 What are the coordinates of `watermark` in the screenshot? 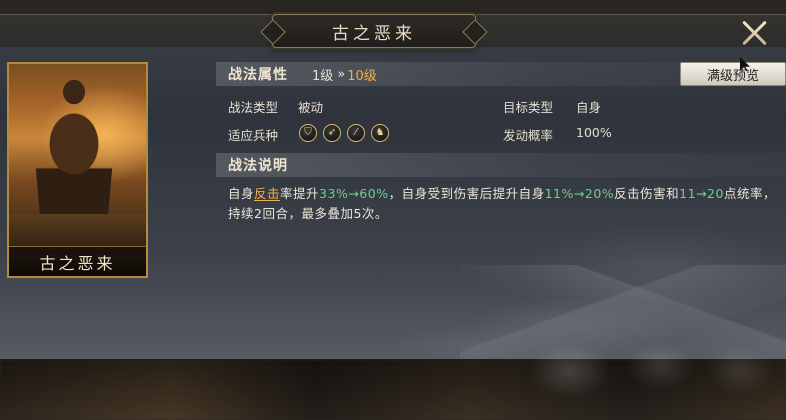 It's located at (650, 360).